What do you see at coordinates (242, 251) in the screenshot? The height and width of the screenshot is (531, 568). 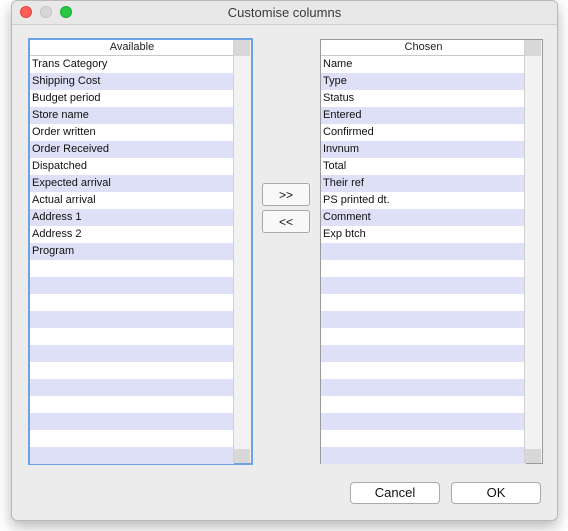 I see `available-scrollbar` at bounding box center [242, 251].